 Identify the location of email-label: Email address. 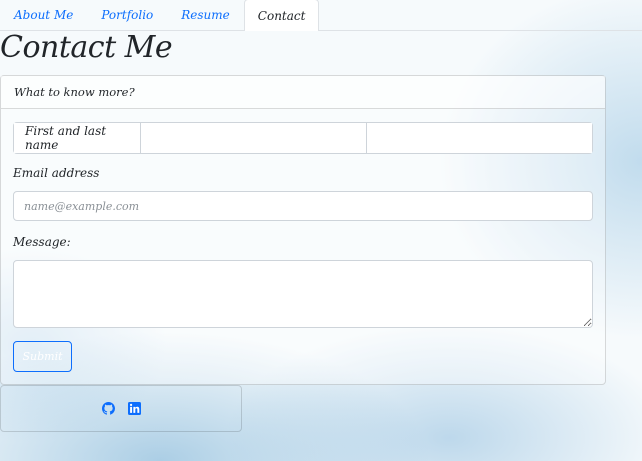
(56, 173).